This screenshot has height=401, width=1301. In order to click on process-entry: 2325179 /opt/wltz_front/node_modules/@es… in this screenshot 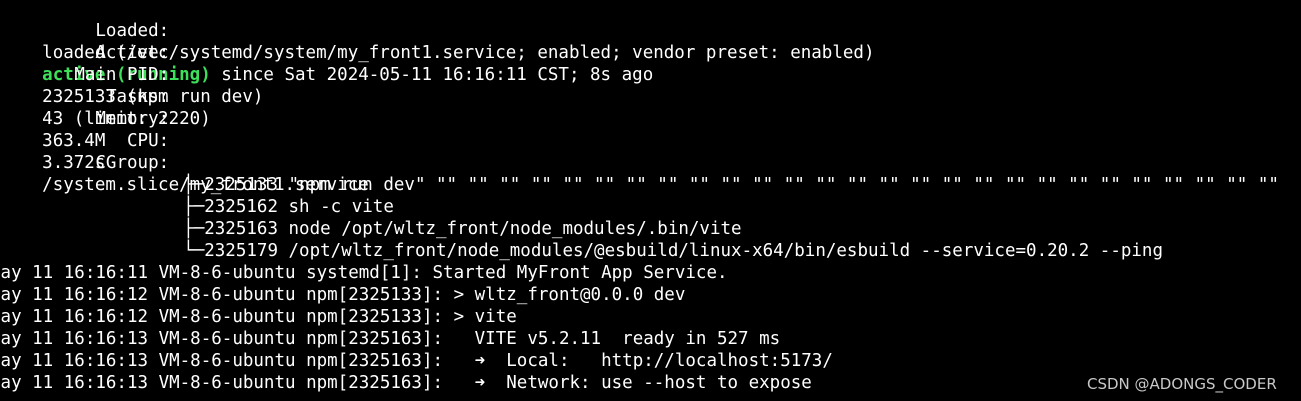, I will do `click(684, 251)`.